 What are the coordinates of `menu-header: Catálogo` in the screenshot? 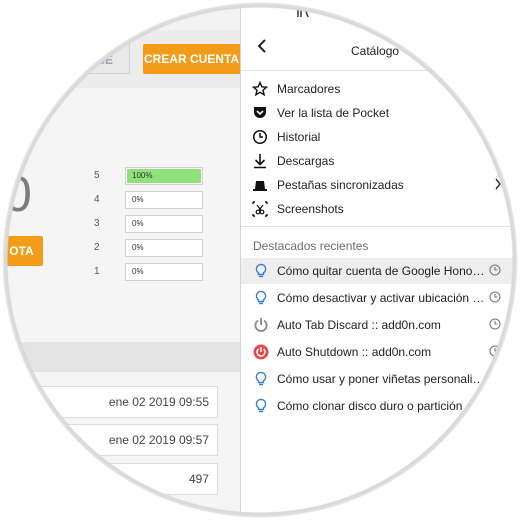 It's located at (380, 50).